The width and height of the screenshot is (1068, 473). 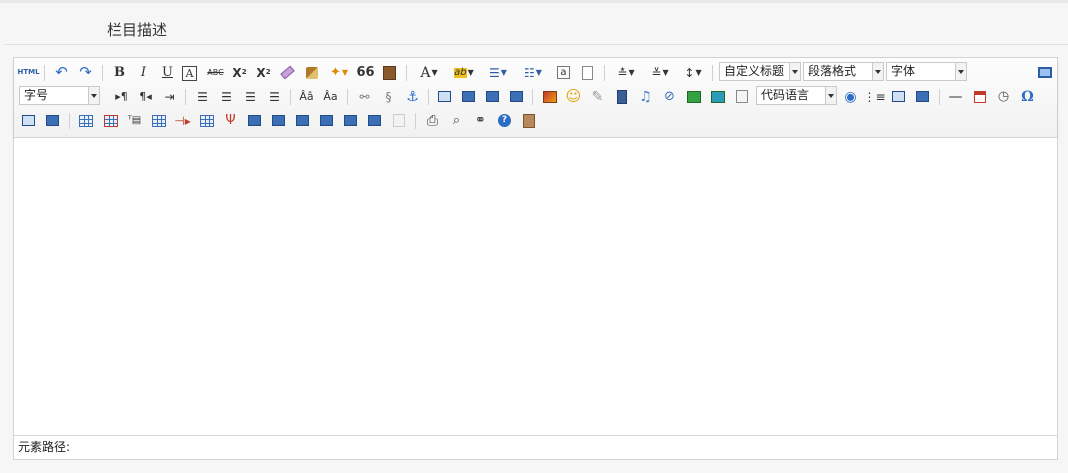 I want to click on custom-heading-select: 自定义标题, so click(x=760, y=71).